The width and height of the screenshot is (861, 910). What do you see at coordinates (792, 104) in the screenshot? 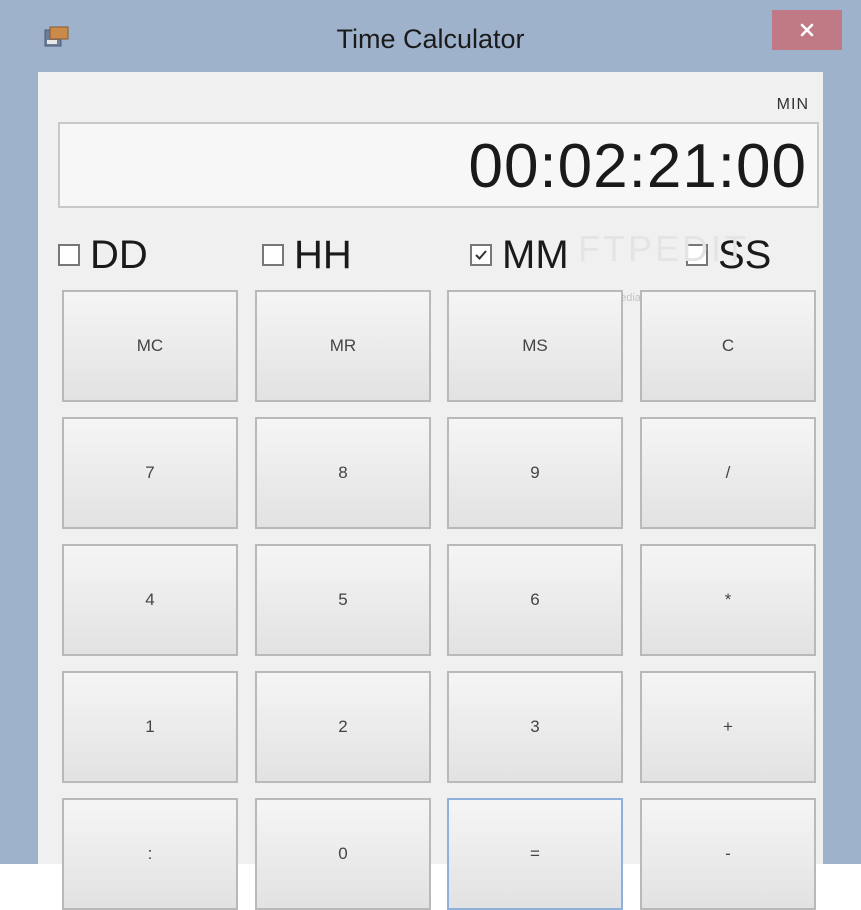
I see `mode-label: MIN` at bounding box center [792, 104].